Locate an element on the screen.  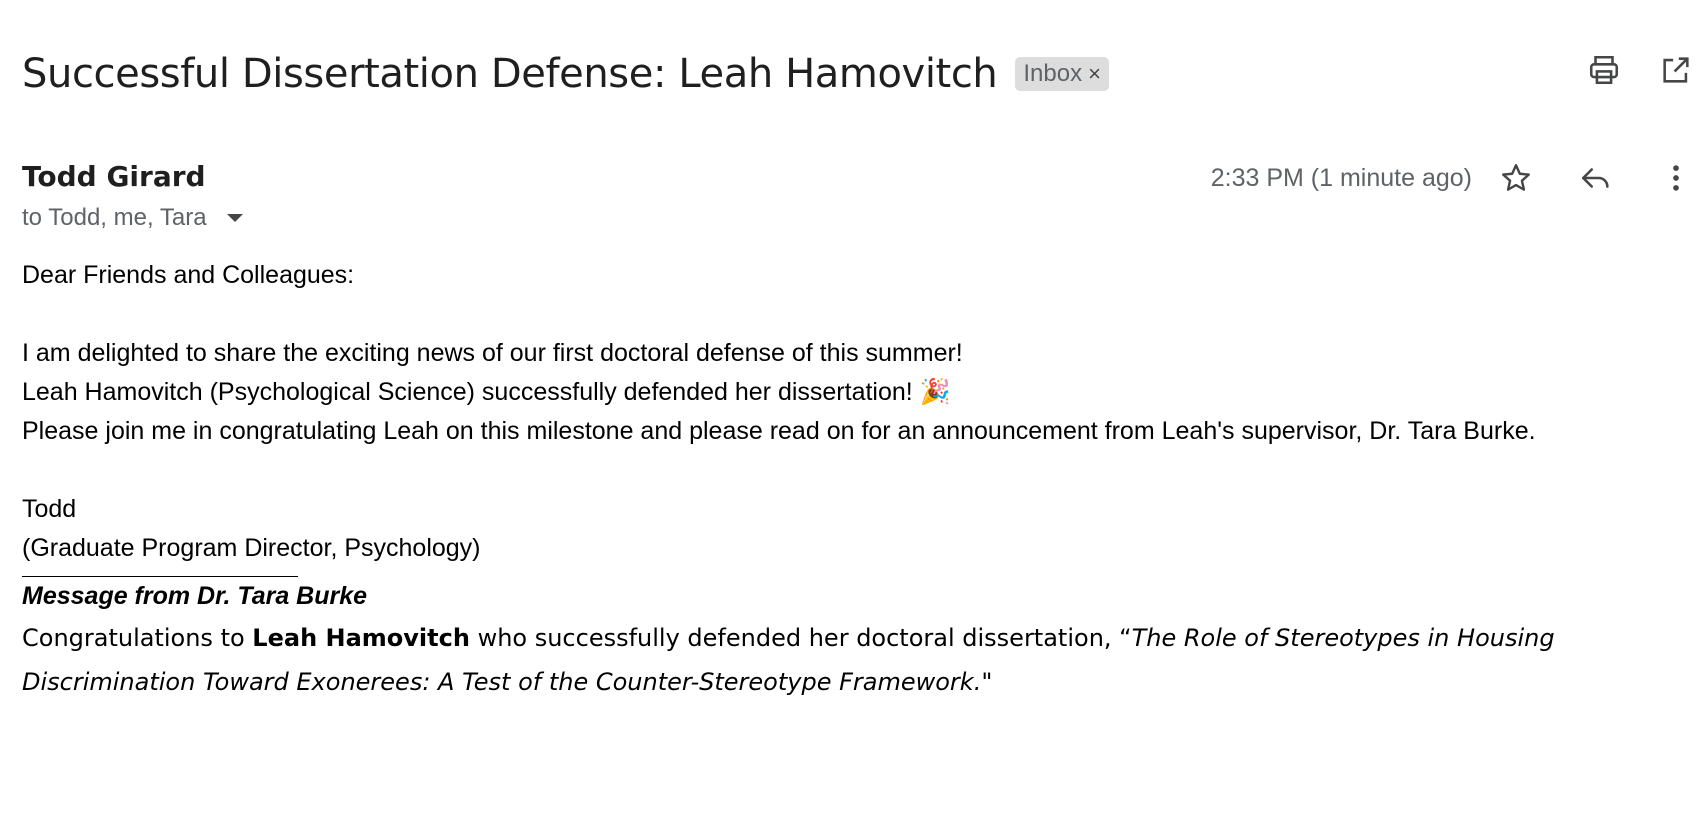
show-details-chevron-down-icon is located at coordinates (234, 218).